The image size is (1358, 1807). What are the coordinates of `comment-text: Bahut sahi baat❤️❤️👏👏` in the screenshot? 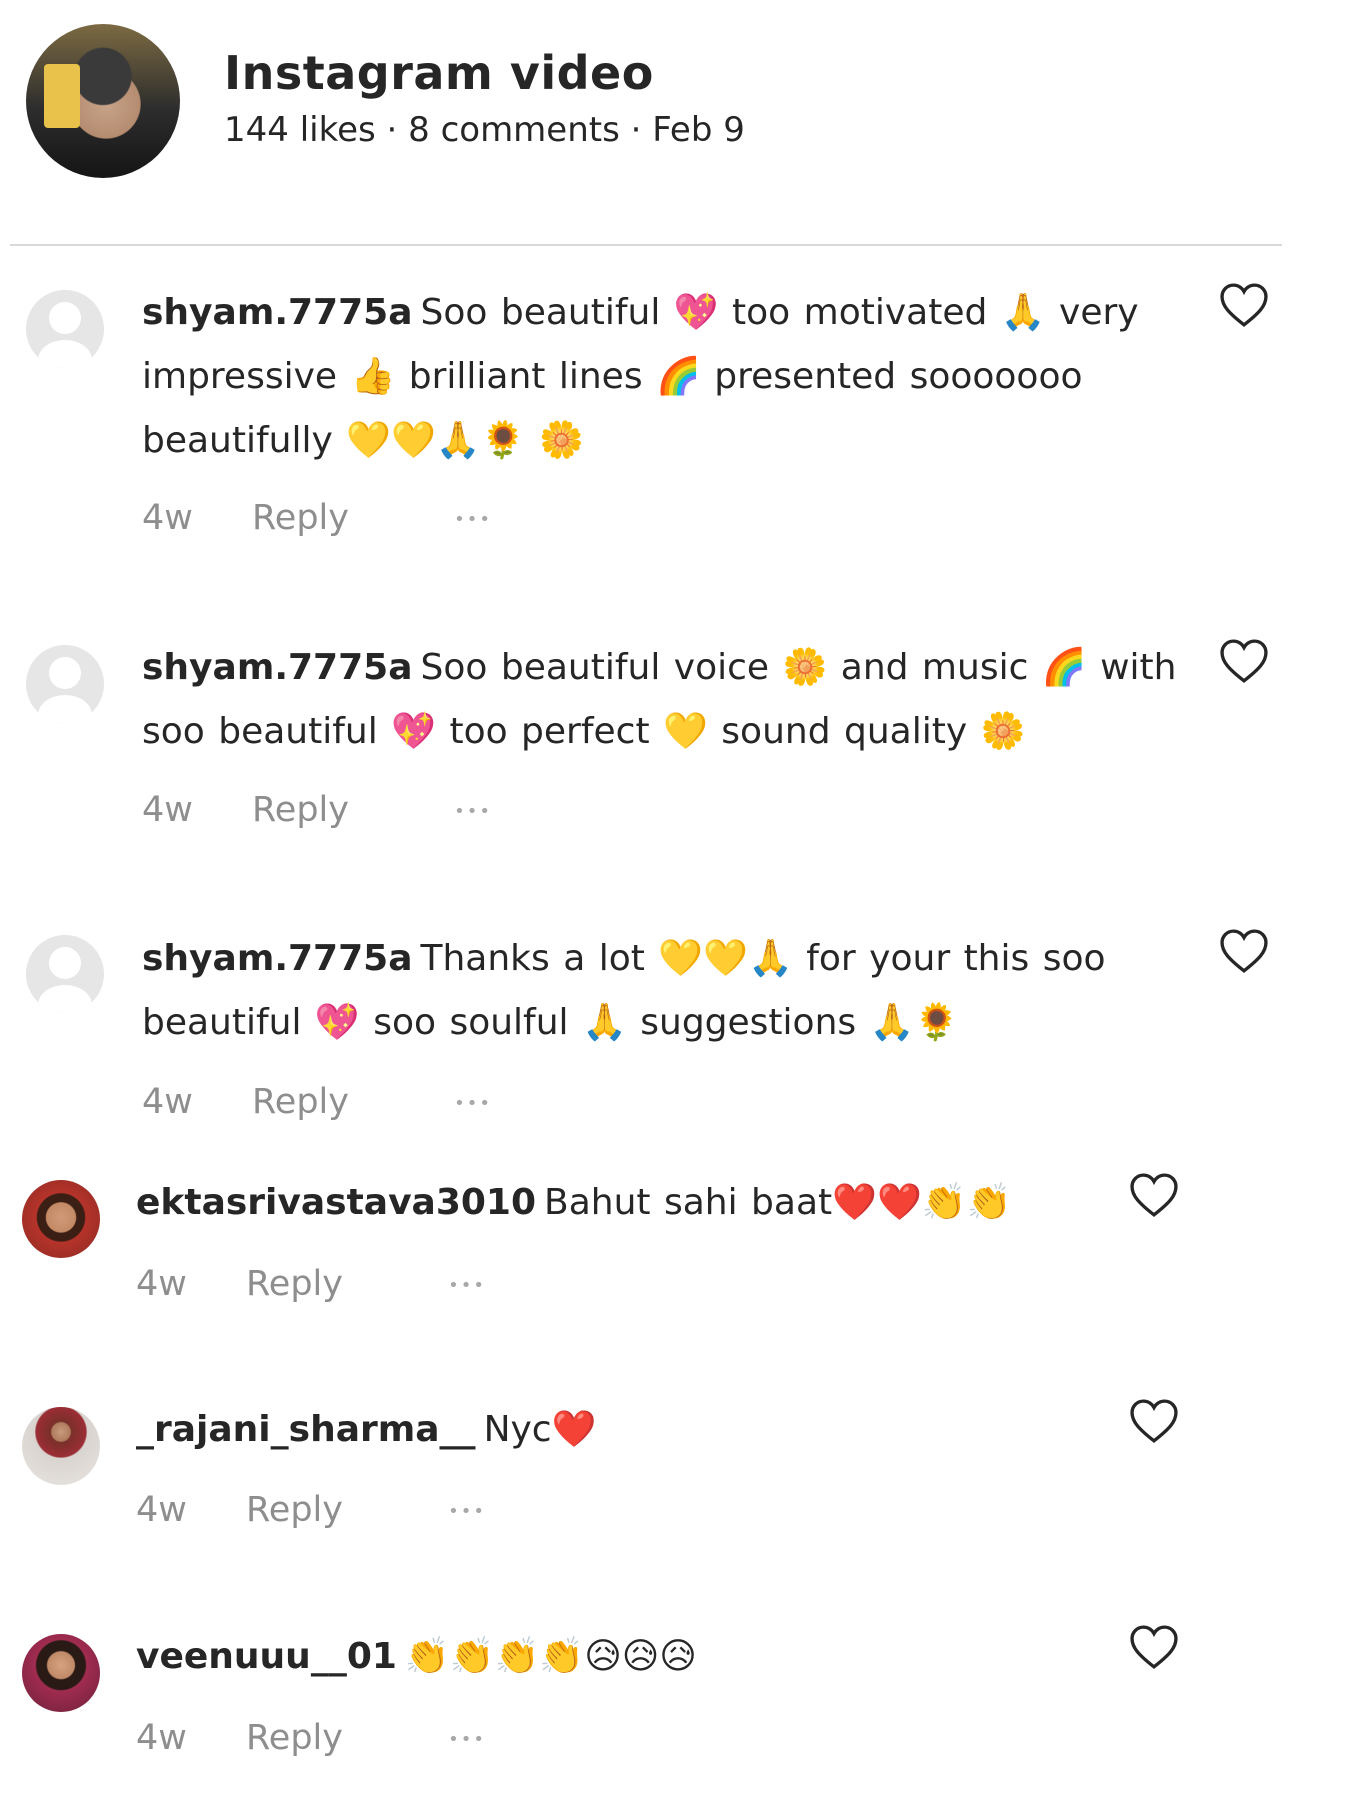 It's located at (778, 1202).